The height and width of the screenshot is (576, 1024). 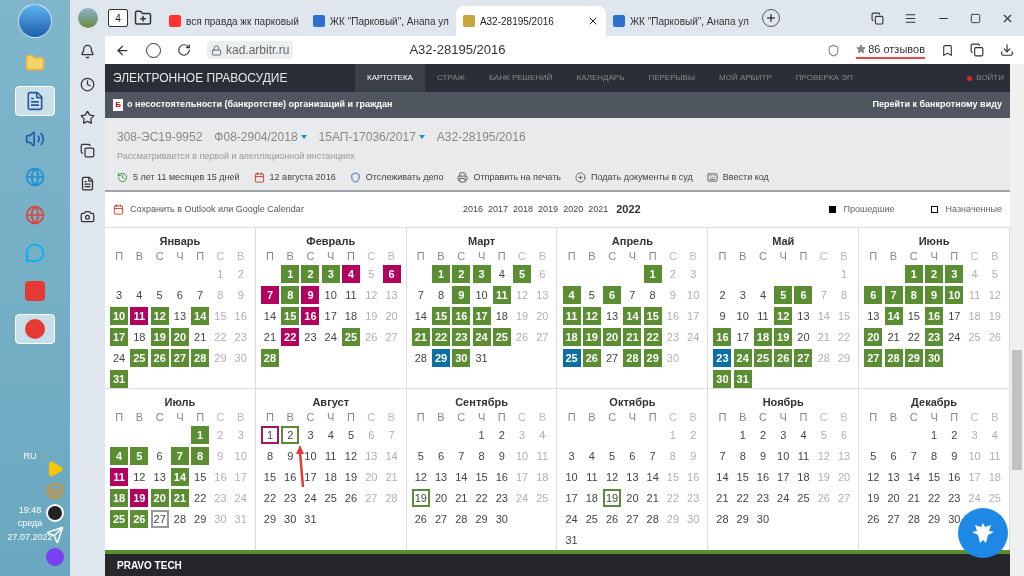 I want to click on maximize-icon, so click(x=975, y=18).